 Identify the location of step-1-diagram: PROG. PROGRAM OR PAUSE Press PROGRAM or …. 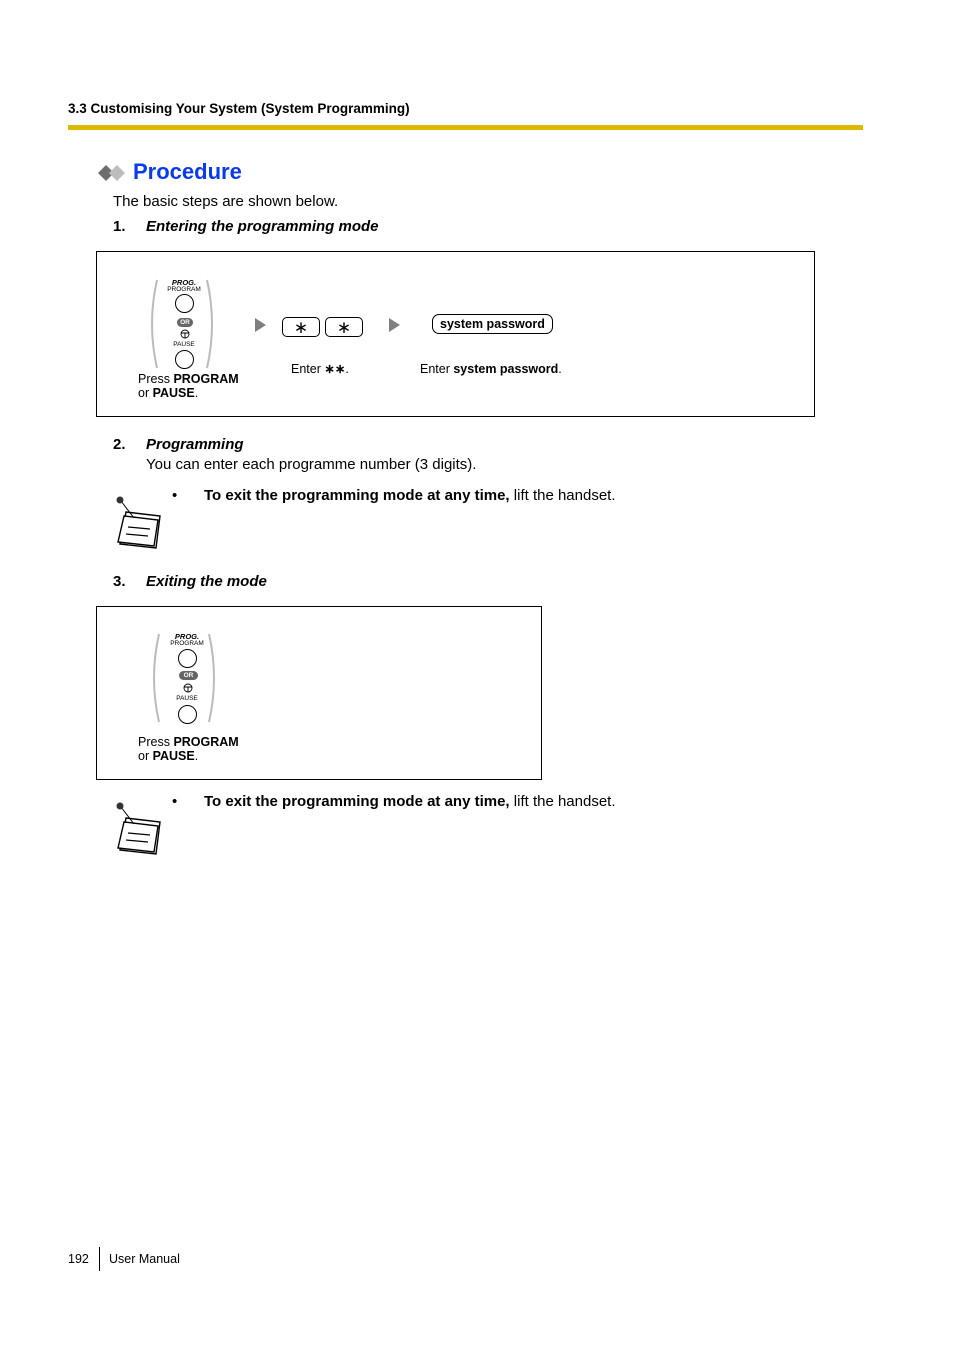
(455, 334).